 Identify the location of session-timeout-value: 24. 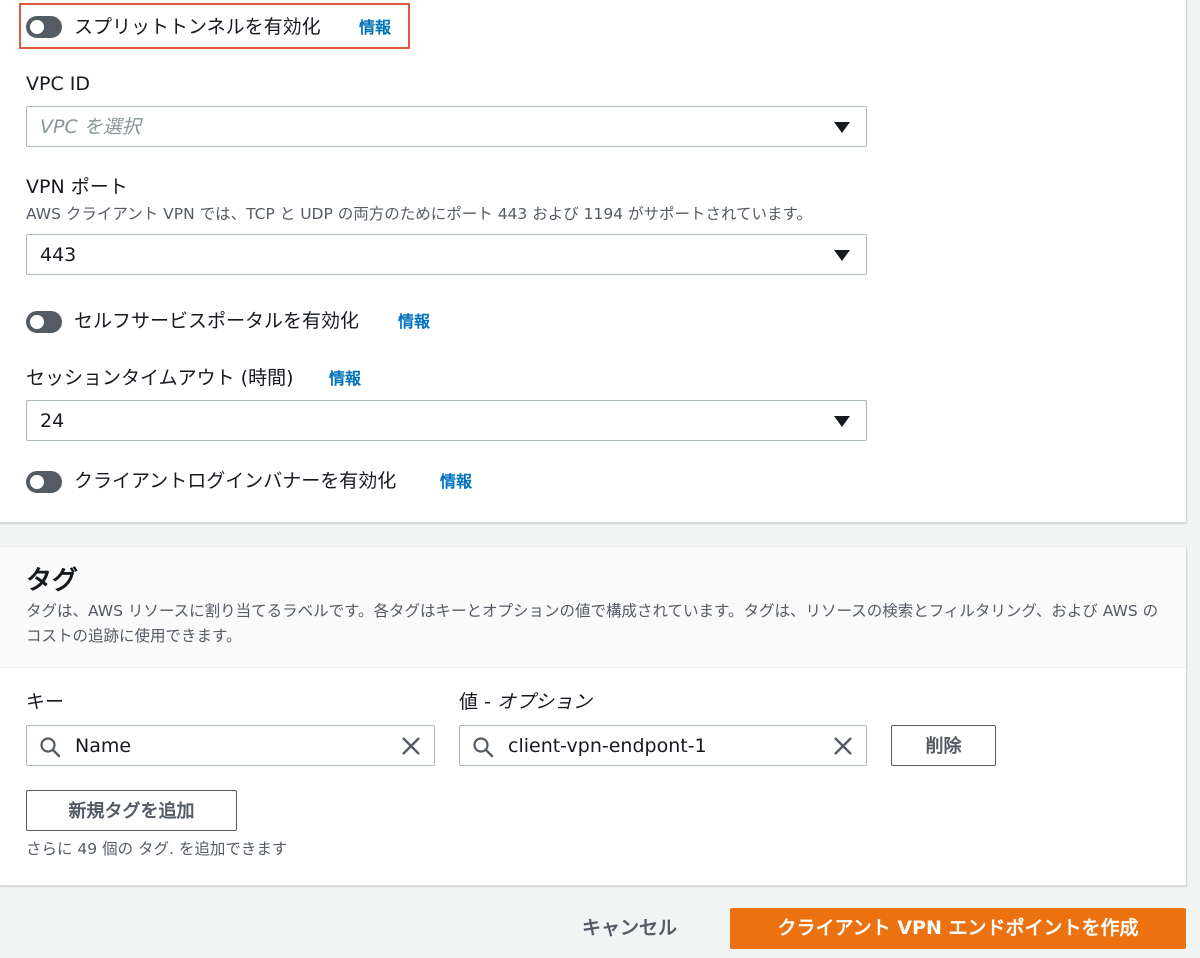
(52, 421).